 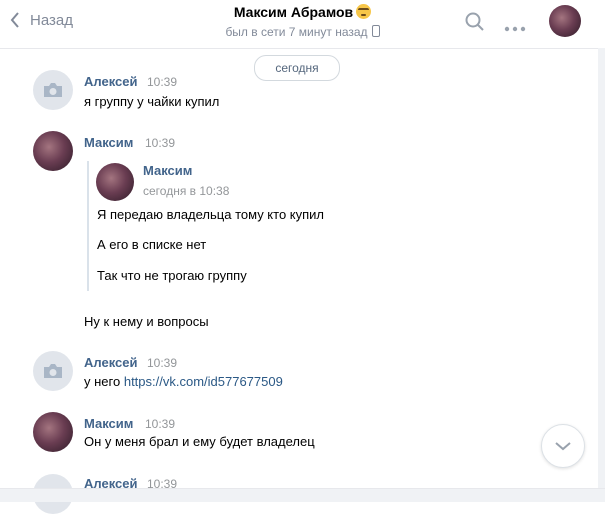 What do you see at coordinates (186, 191) in the screenshot?
I see `forwarded-time: сегодня в 10:38` at bounding box center [186, 191].